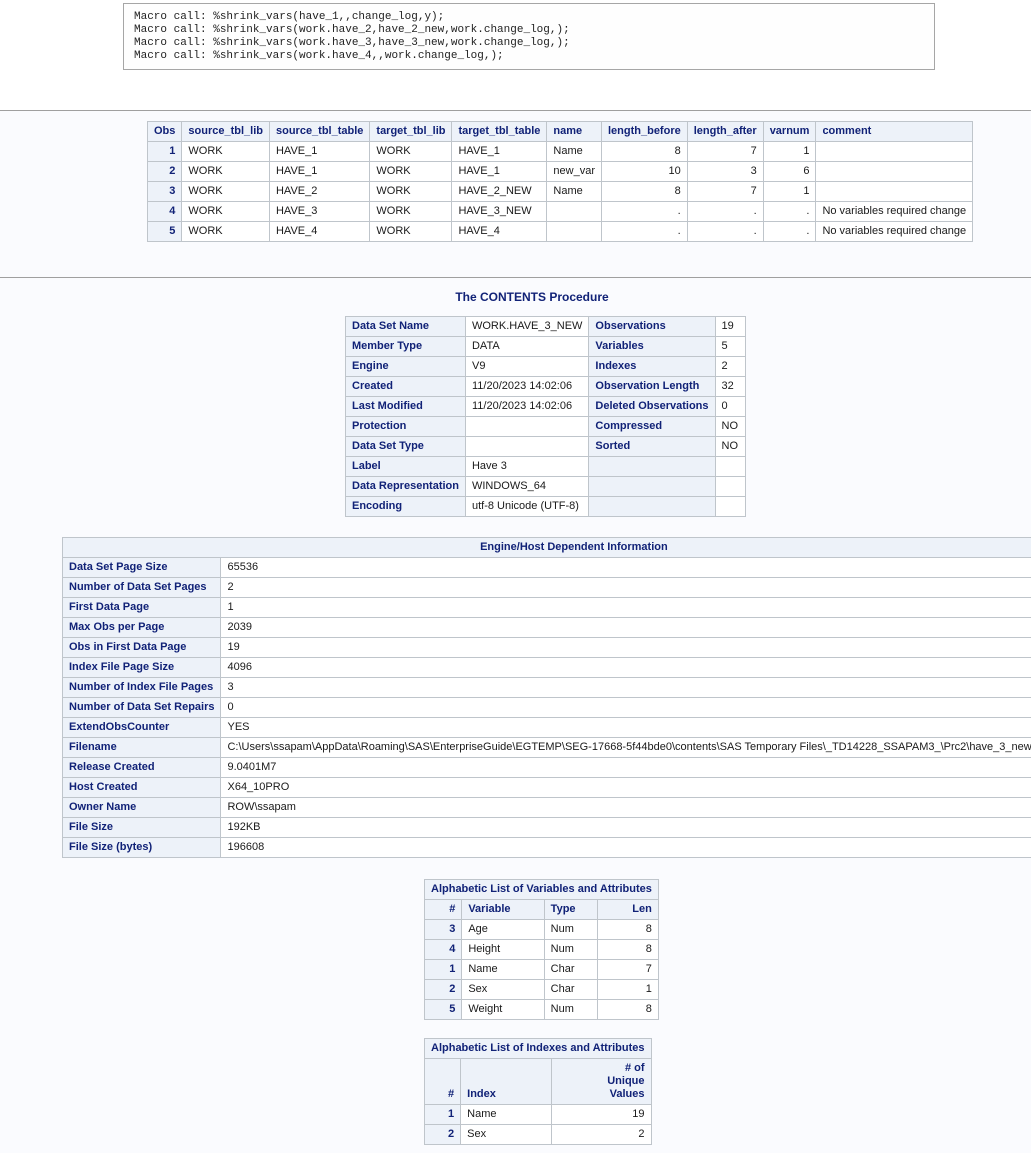 The height and width of the screenshot is (1153, 1031). What do you see at coordinates (626, 808) in the screenshot?
I see `table-cell: ROW\ssapam` at bounding box center [626, 808].